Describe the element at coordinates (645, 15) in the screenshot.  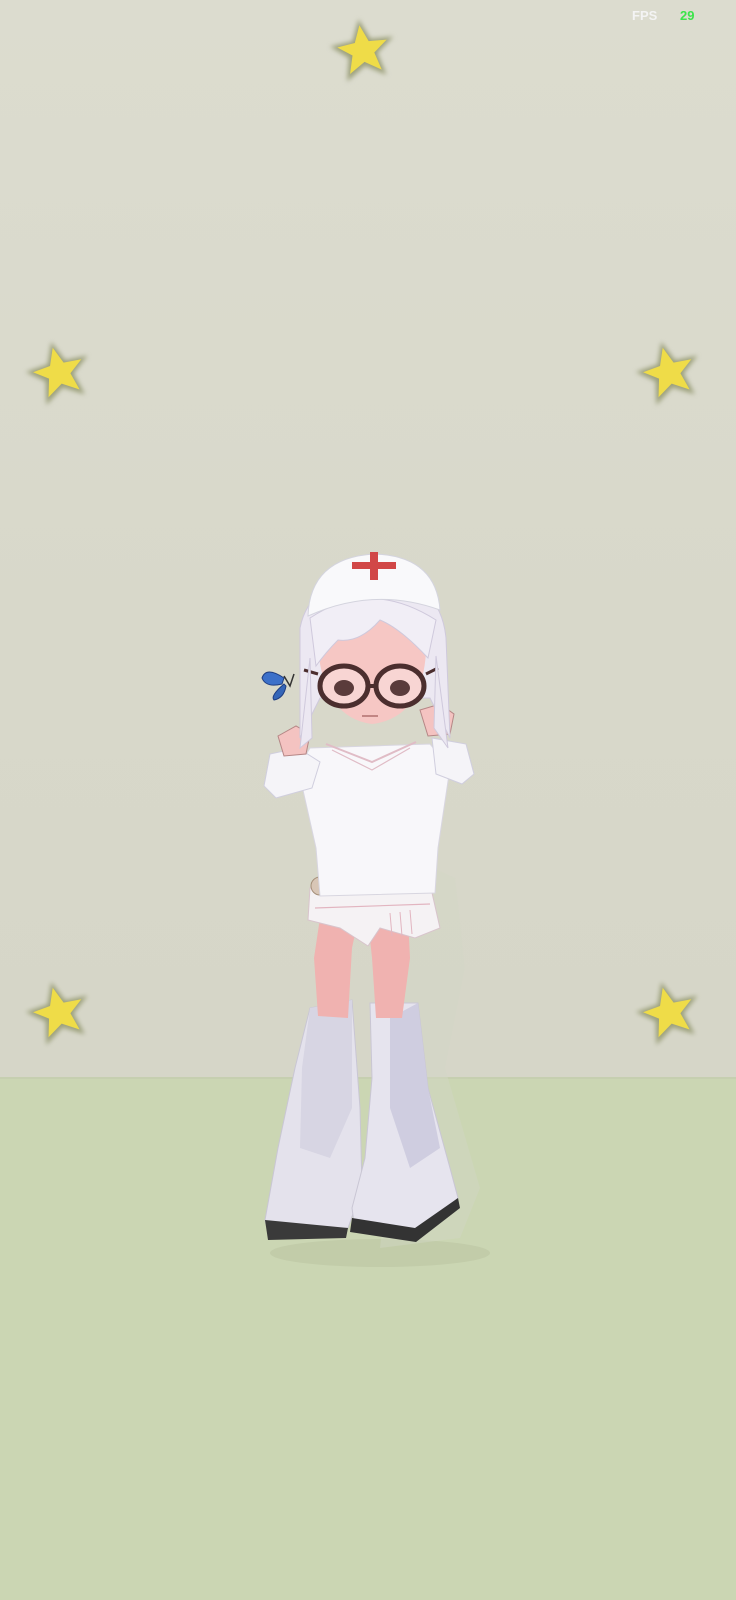
I see `fps-label: FPS` at that location.